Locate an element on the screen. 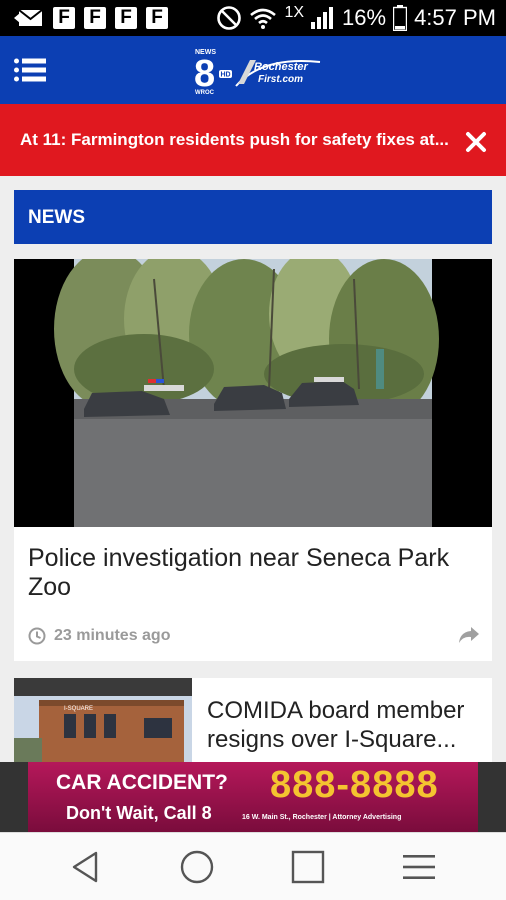 The width and height of the screenshot is (506, 900). home-icon is located at coordinates (197, 867).